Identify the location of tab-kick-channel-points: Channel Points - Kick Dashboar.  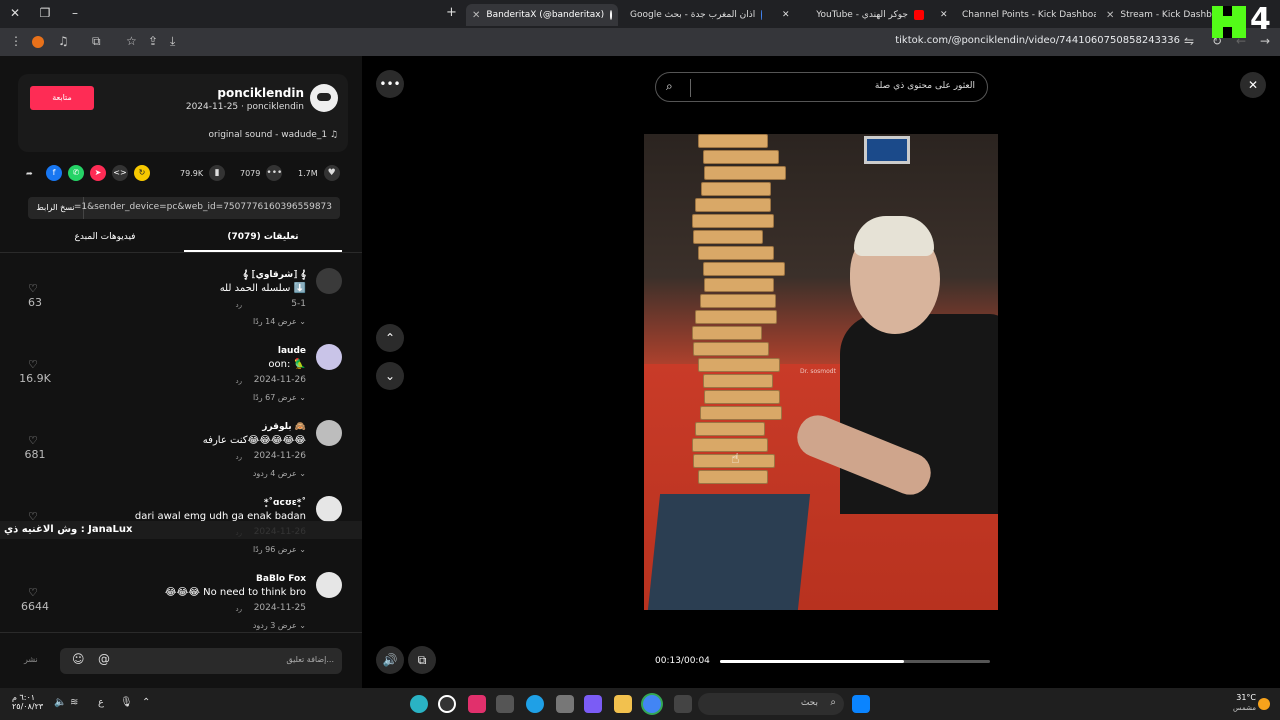
(1026, 15).